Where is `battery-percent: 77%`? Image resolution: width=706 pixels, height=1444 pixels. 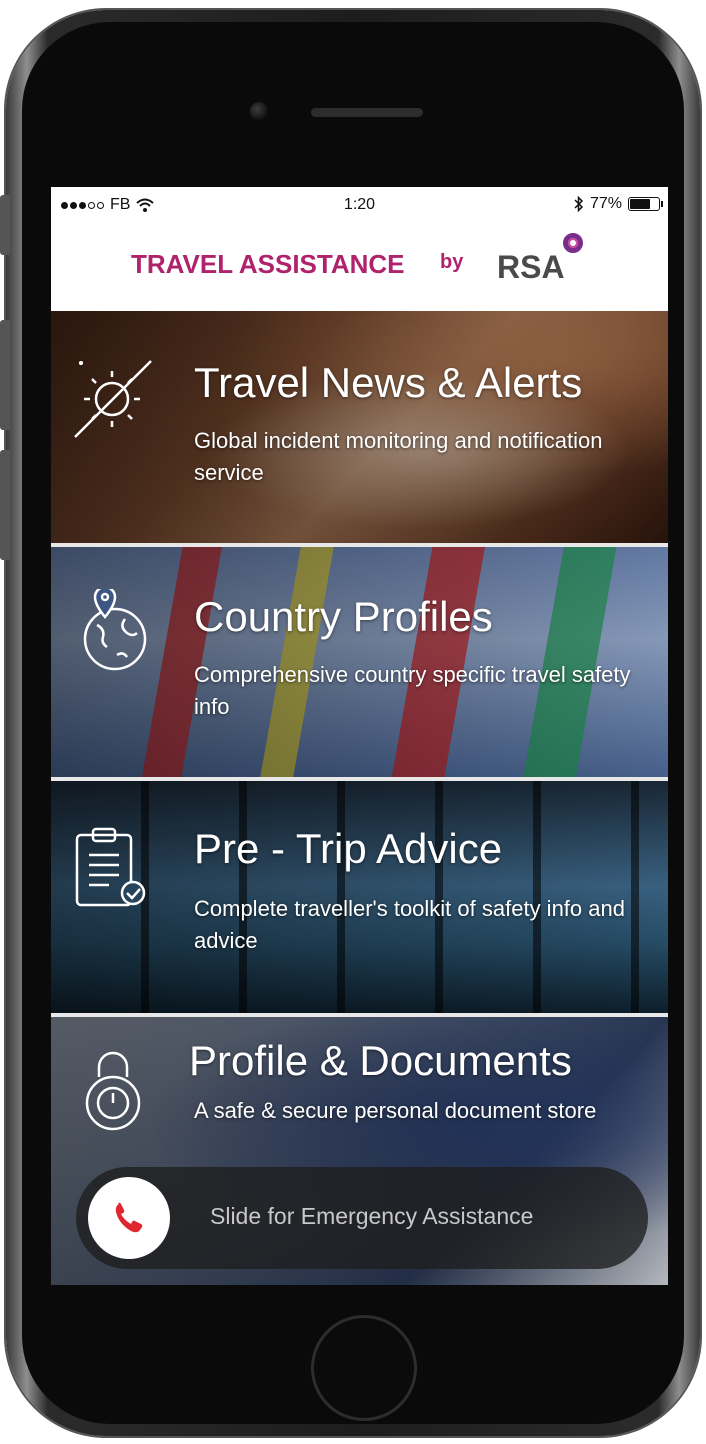 battery-percent: 77% is located at coordinates (605, 203).